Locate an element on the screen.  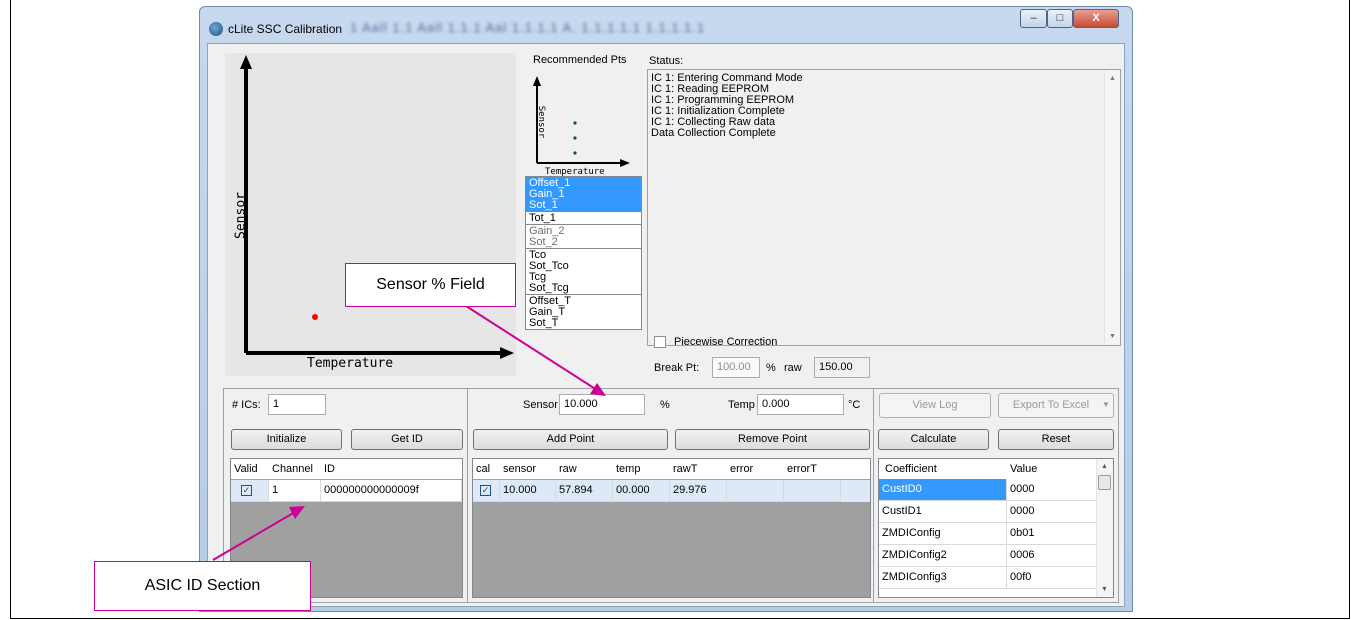
mini-graph-title: Recommended Pts is located at coordinates (580, 60).